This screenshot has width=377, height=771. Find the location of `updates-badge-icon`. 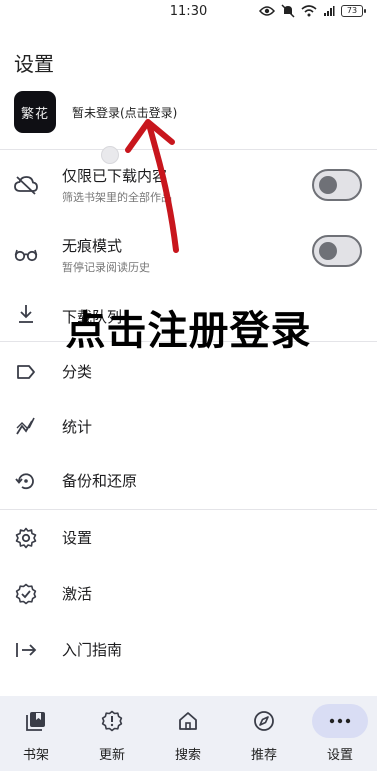

updates-badge-icon is located at coordinates (112, 721).